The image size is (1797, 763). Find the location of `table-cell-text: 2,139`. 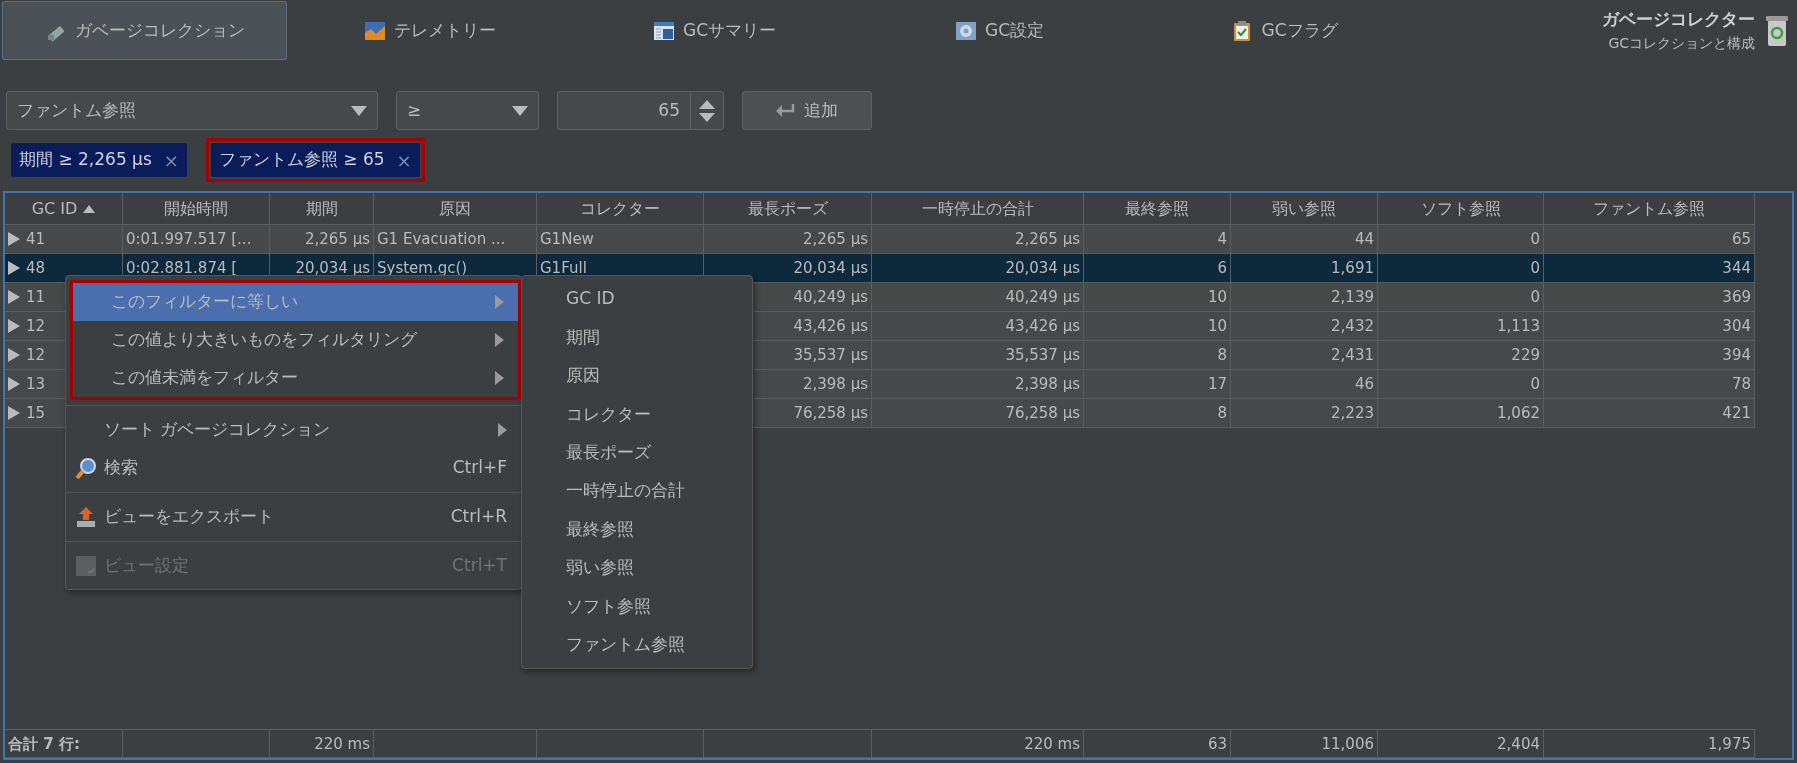

table-cell-text: 2,139 is located at coordinates (1352, 297).